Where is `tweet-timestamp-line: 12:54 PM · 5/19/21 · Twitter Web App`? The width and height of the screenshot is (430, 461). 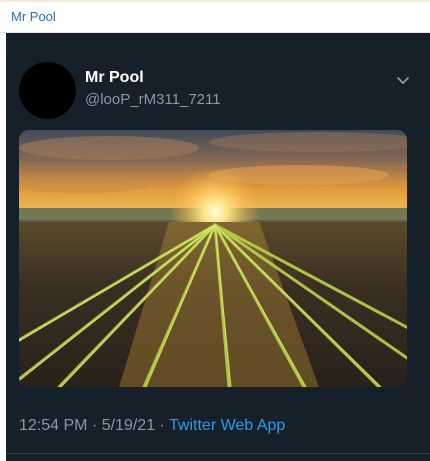 tweet-timestamp-line: 12:54 PM · 5/19/21 · Twitter Web App is located at coordinates (152, 426).